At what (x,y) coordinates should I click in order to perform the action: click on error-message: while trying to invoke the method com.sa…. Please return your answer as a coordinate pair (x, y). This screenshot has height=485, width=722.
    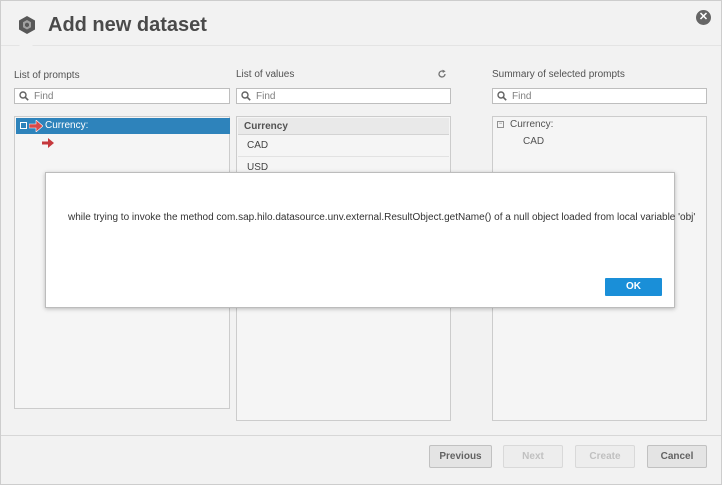
    Looking at the image, I should click on (382, 217).